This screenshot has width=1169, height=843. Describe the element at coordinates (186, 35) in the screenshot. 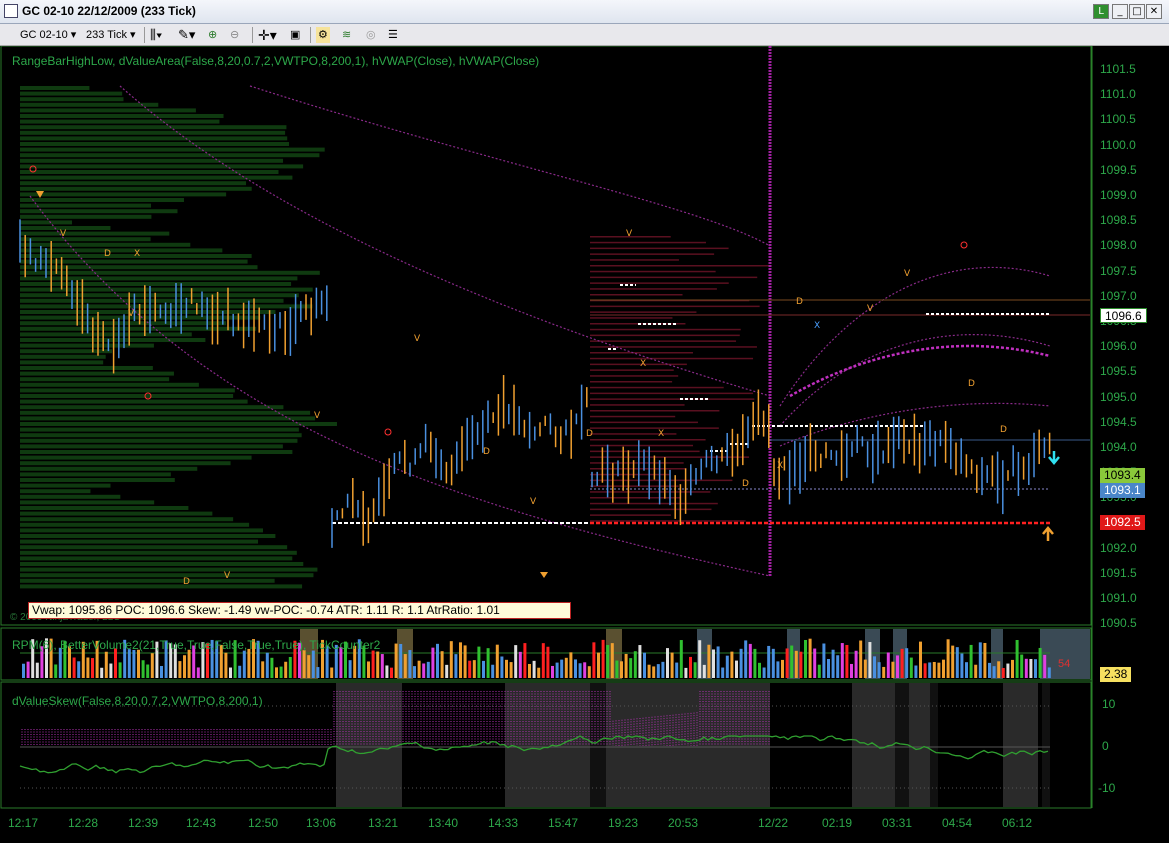

I see `drawing-tool-icon: ✎▾` at that location.